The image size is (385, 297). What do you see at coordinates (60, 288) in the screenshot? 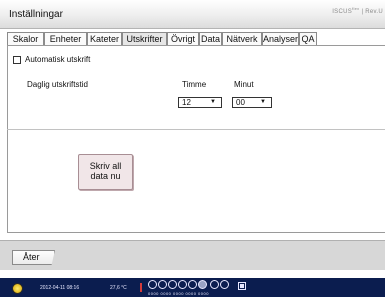
I see `status-datetime: 2012-04-11 08:16` at bounding box center [60, 288].